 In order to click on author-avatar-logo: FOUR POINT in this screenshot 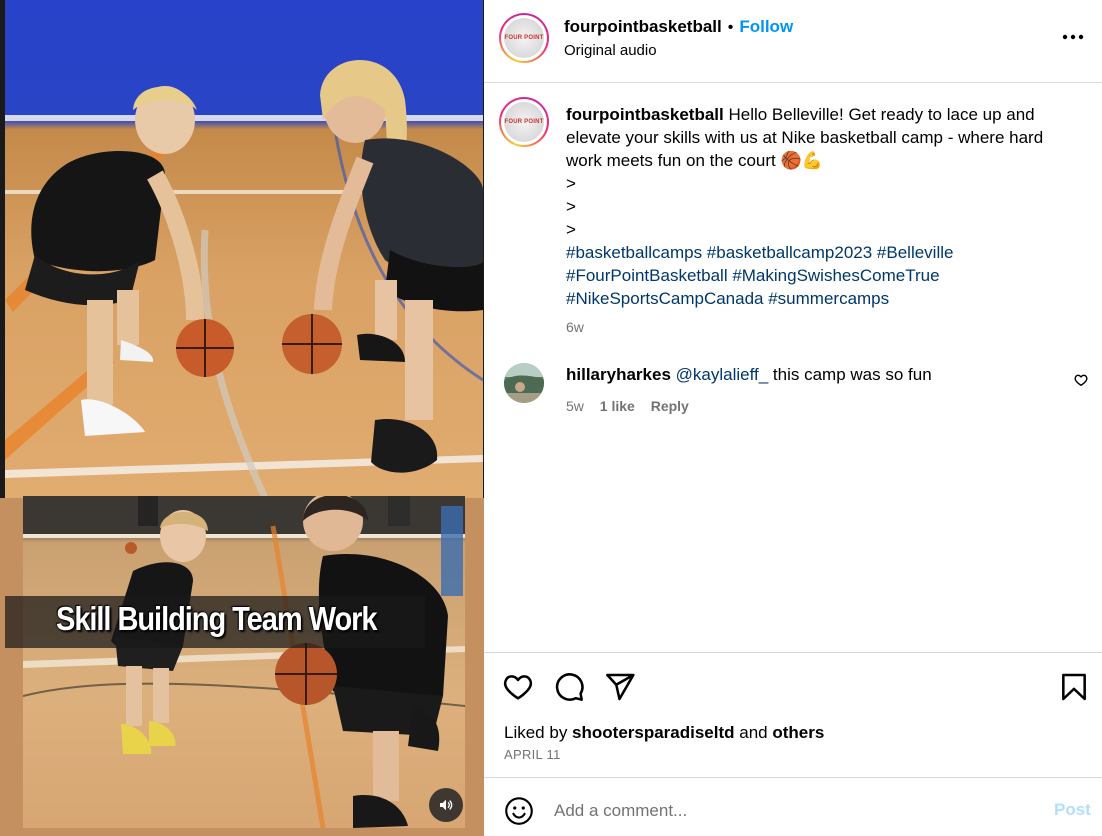, I will do `click(524, 38)`.